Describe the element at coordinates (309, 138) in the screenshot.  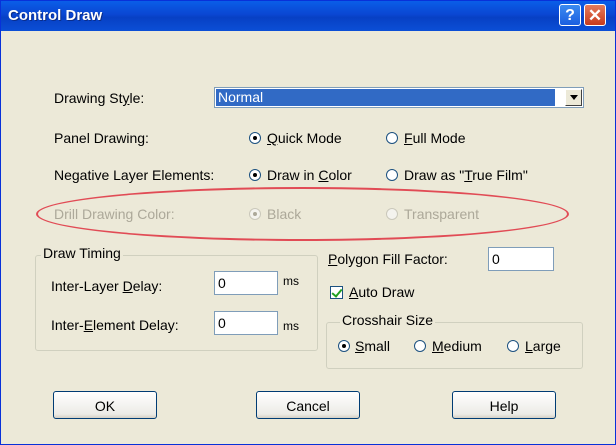
I see `label-part: uick Mode` at that location.